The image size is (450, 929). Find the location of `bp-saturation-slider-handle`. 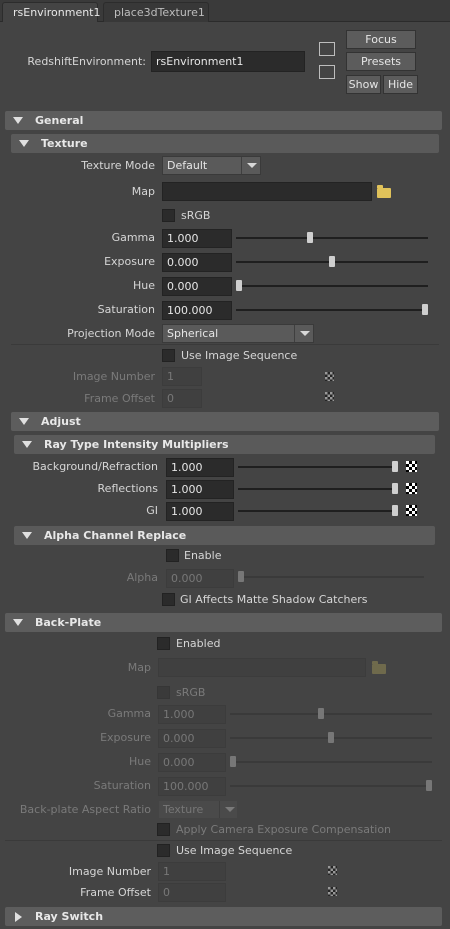

bp-saturation-slider-handle is located at coordinates (429, 785).